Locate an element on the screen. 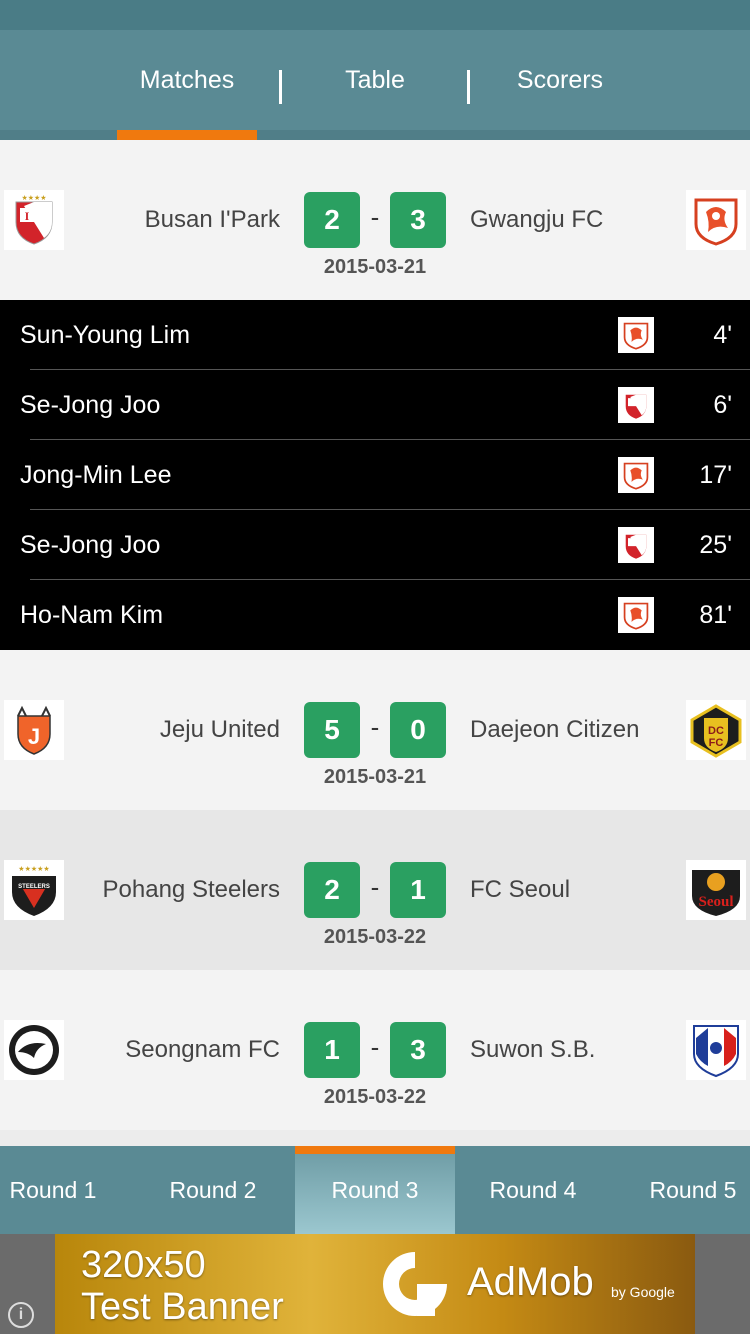 The height and width of the screenshot is (1334, 750). ad-text: 320x50 Test Banner is located at coordinates (182, 1286).